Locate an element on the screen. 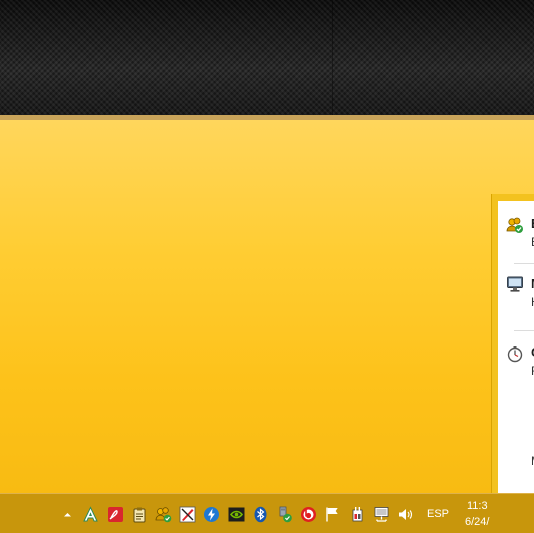 The image size is (534, 533). monitor-icon is located at coordinates (515, 284).